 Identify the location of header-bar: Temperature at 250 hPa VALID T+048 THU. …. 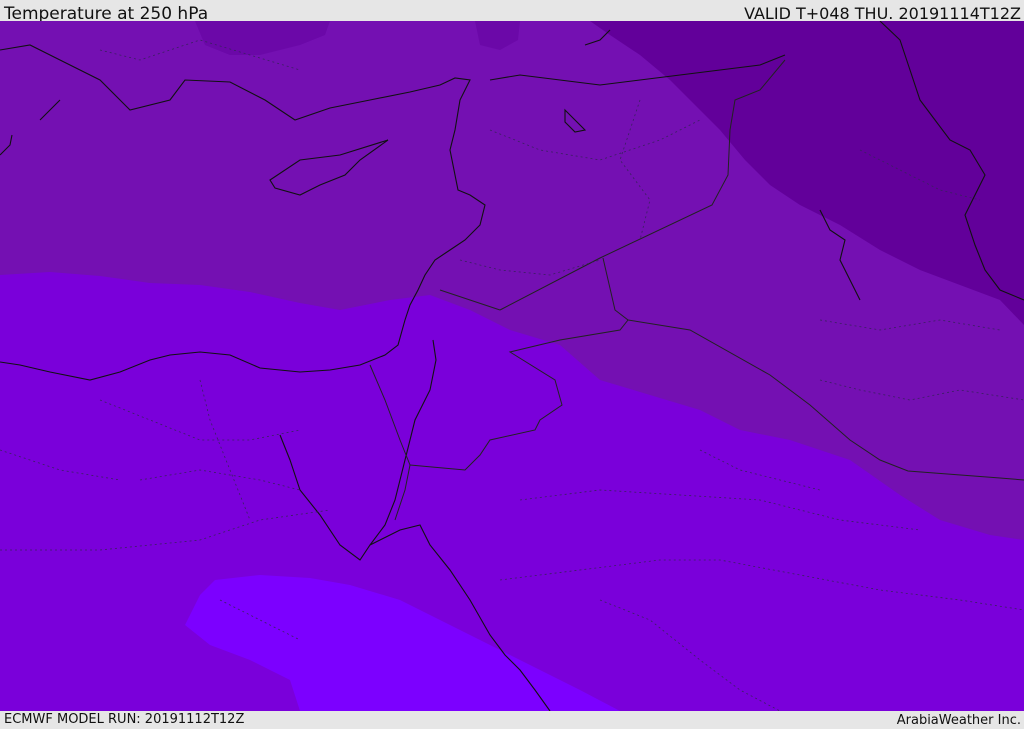
(512, 12).